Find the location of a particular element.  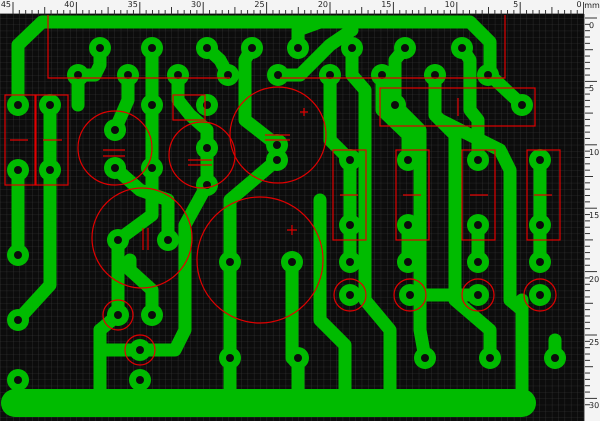

ruler-label: 35 is located at coordinates (132, 4).